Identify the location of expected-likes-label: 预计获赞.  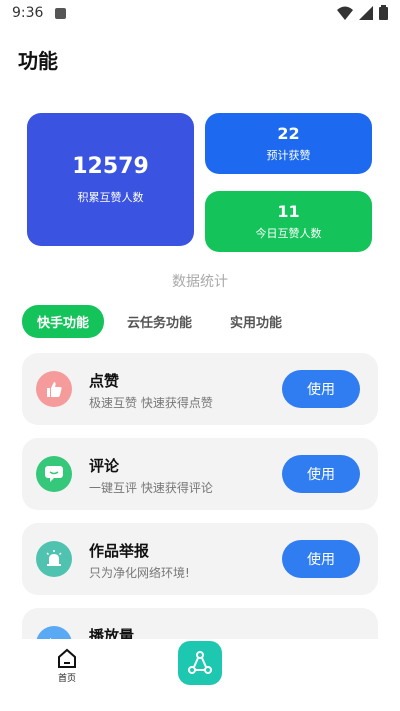
(288, 155).